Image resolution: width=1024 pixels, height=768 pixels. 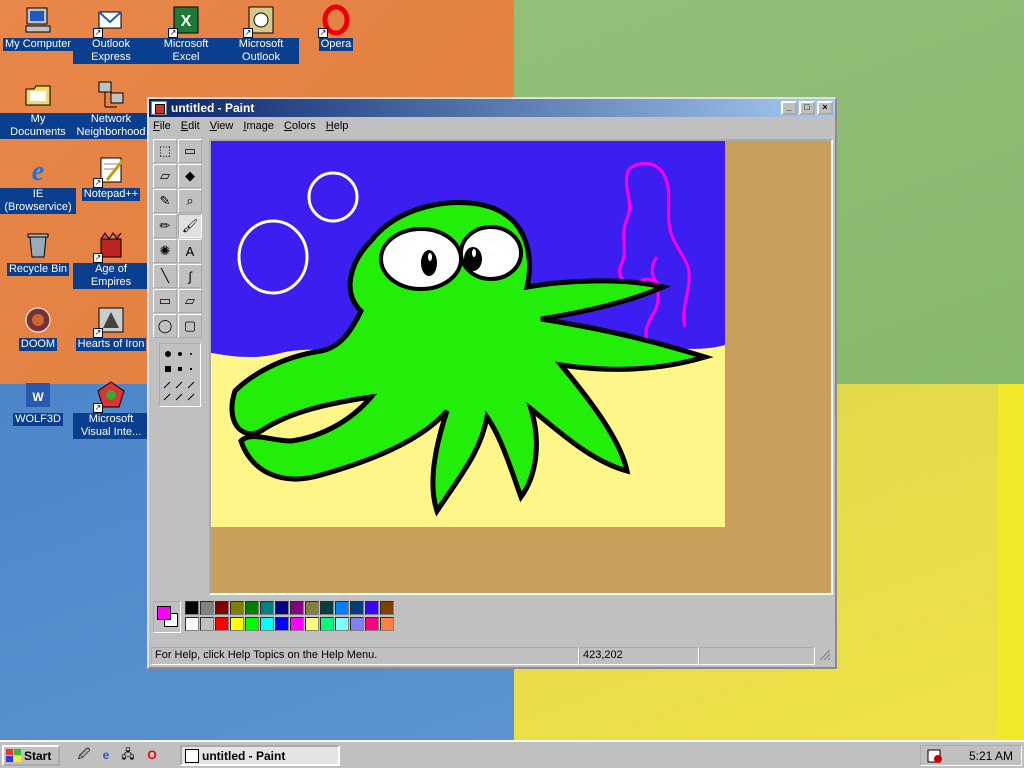 I want to click on menu-image: Image, so click(x=258, y=126).